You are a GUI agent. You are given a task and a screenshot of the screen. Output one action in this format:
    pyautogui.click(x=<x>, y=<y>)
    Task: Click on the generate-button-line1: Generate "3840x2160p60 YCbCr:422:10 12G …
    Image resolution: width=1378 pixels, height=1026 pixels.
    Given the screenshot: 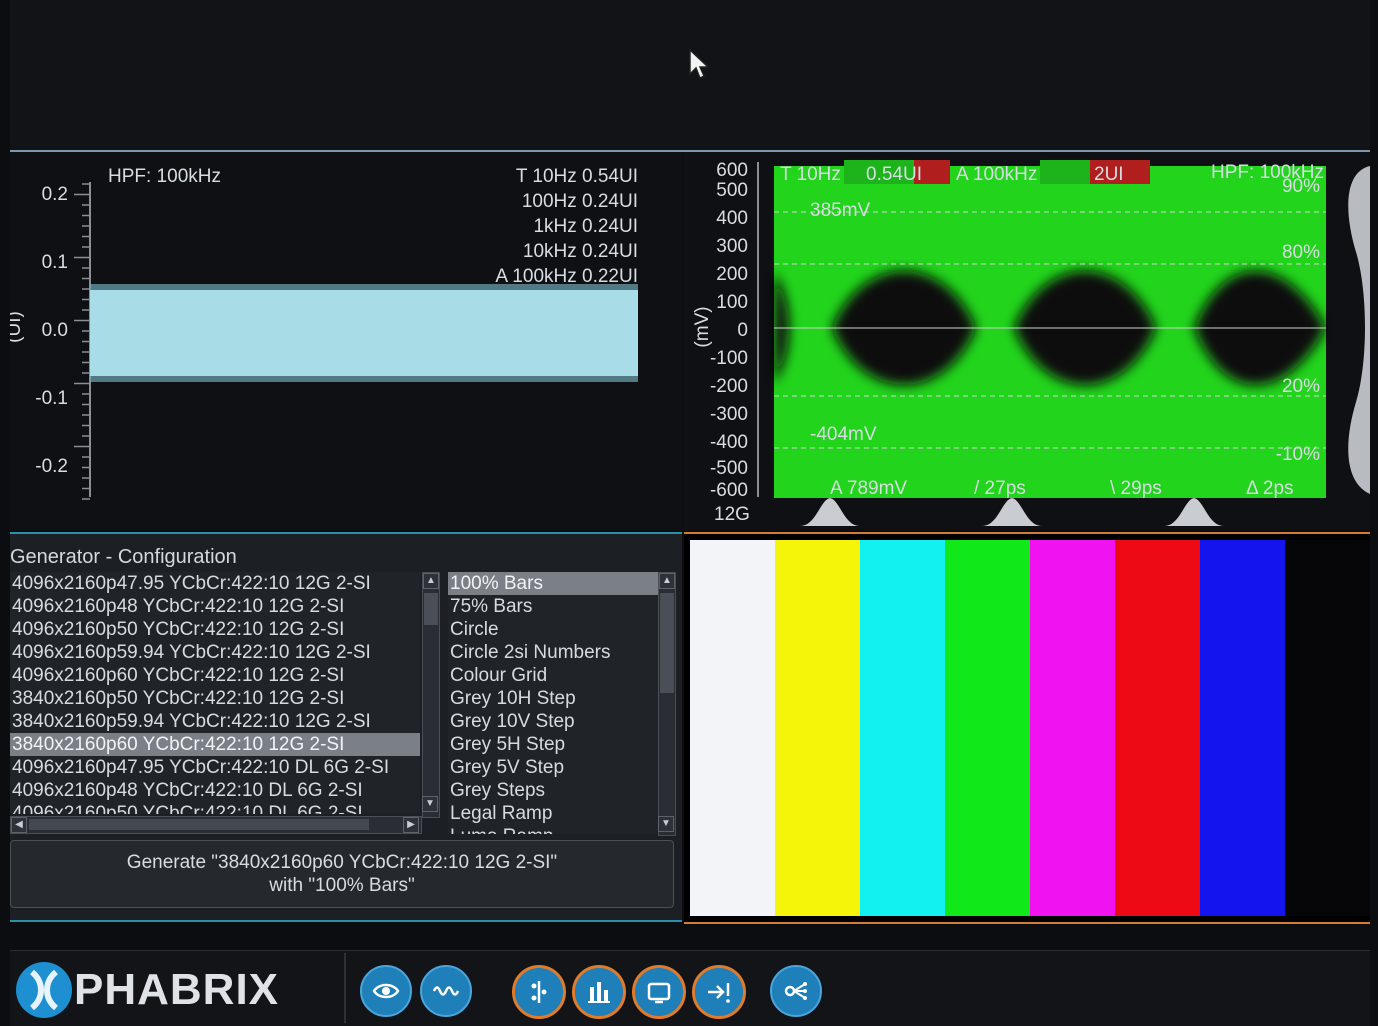 What is the action you would take?
    pyautogui.click(x=342, y=862)
    